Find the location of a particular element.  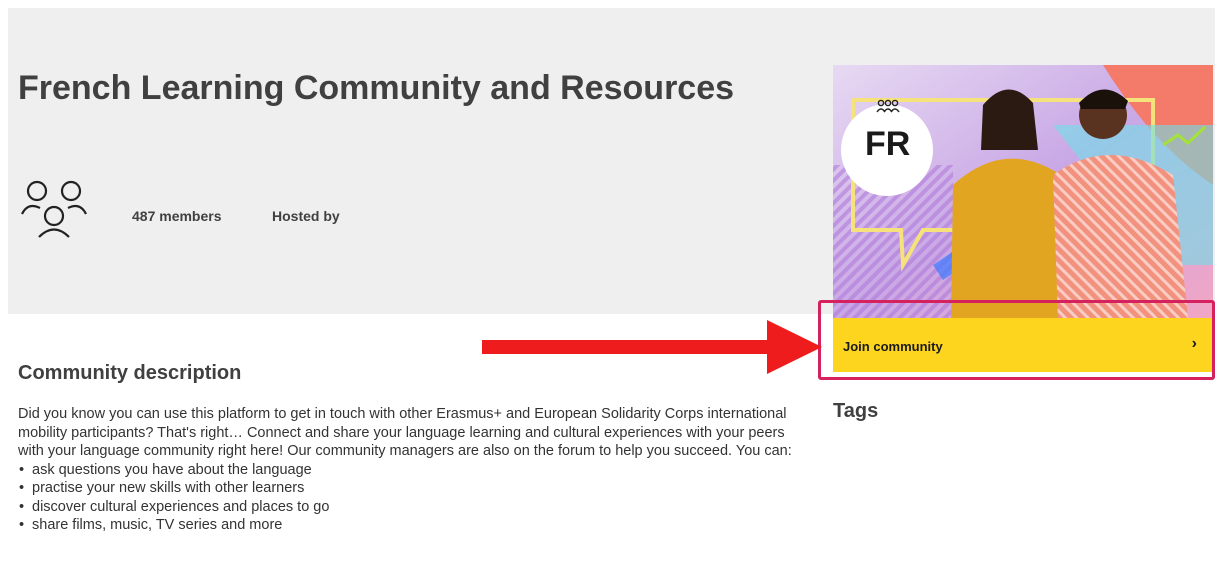

join-community-label: Join community is located at coordinates (893, 346).